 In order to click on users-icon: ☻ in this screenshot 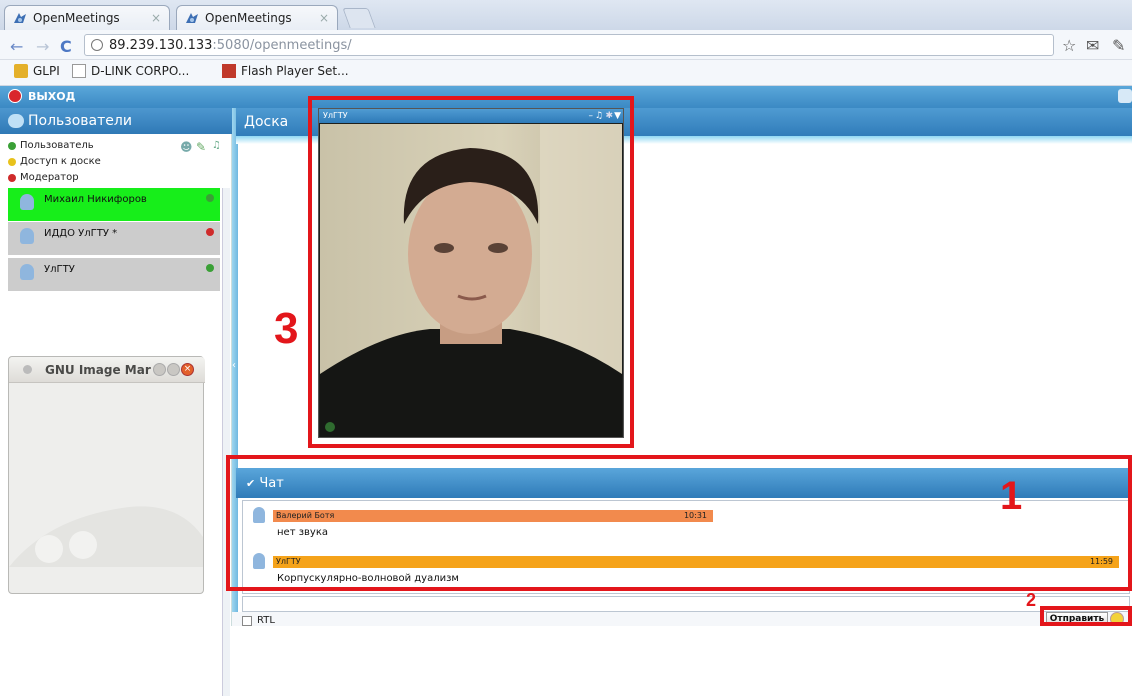, I will do `click(186, 147)`.